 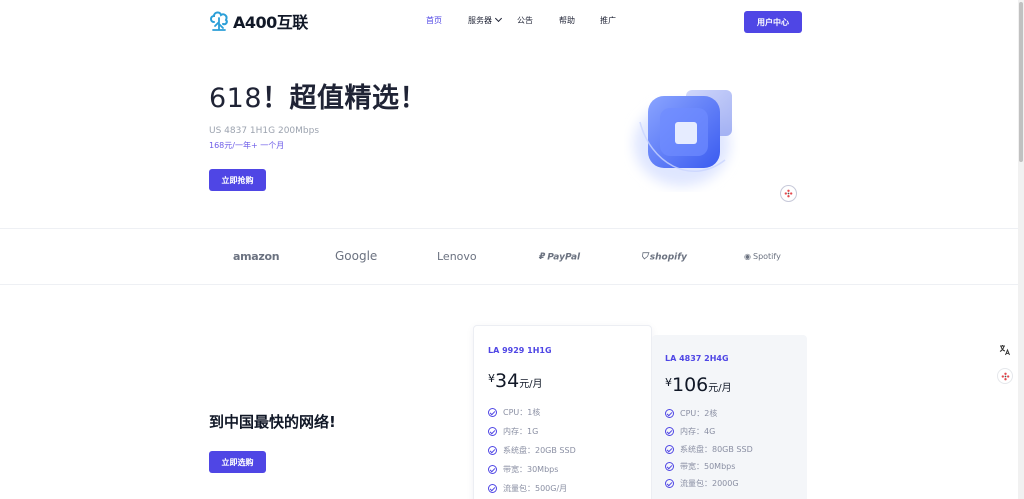 I want to click on nav-promote: 推广, so click(x=608, y=20).